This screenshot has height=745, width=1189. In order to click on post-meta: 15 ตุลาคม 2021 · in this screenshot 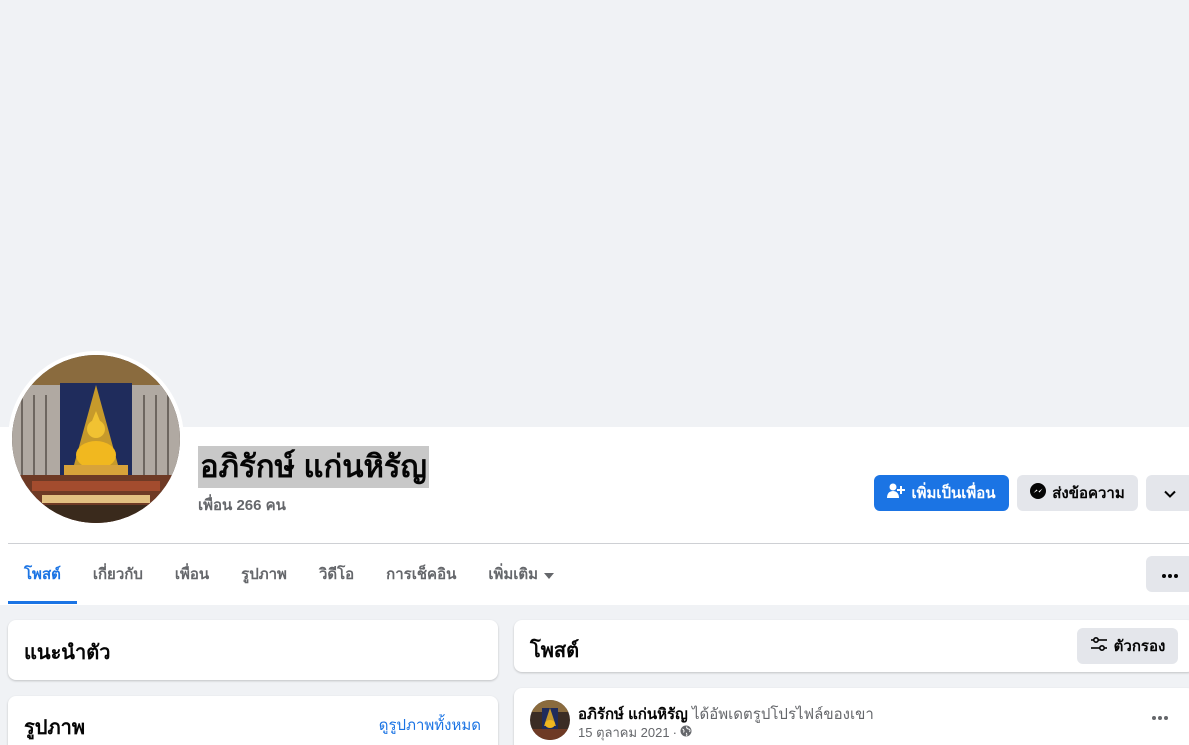, I will do `click(635, 732)`.